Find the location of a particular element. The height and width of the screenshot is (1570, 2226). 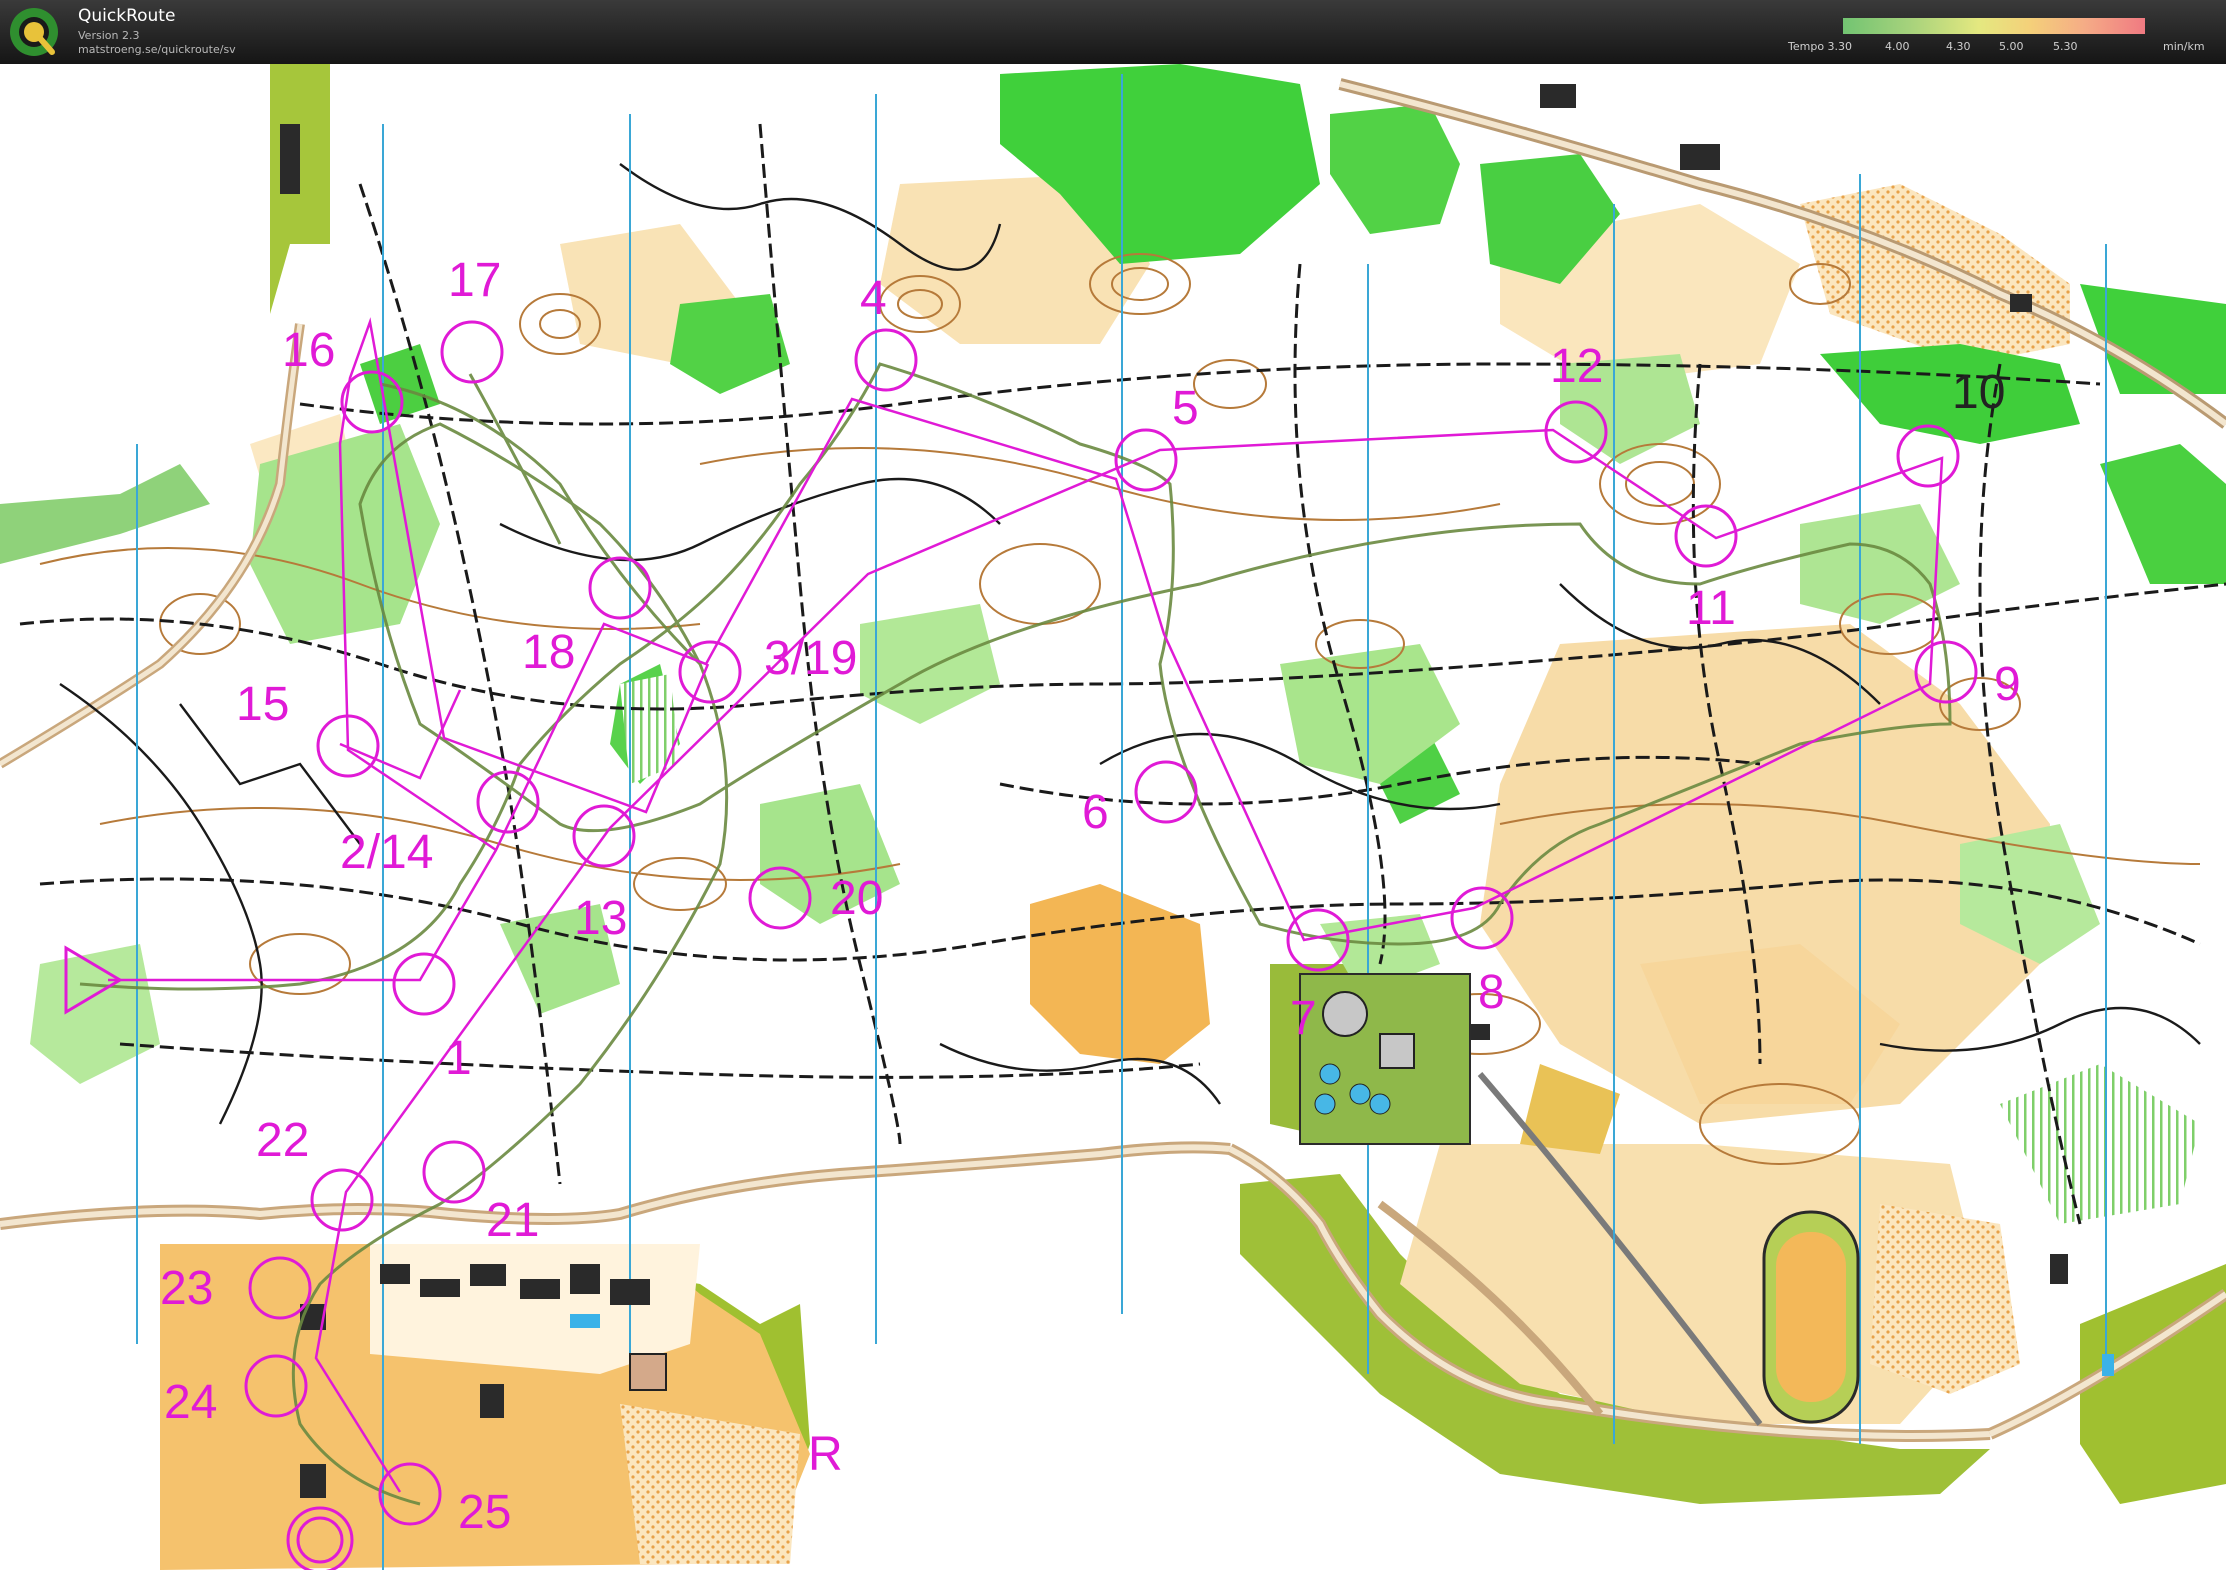

legend-tick: Tempo 3.30 is located at coordinates (1820, 46).